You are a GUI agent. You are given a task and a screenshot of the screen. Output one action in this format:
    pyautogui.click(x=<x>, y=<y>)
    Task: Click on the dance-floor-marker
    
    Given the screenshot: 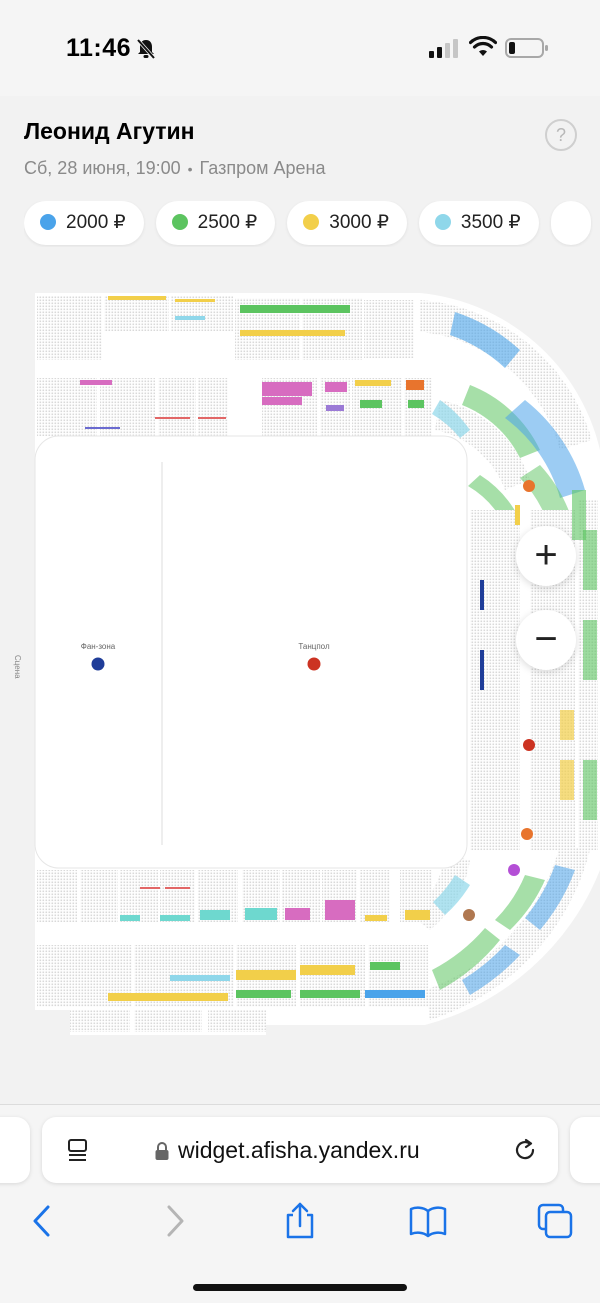 What is the action you would take?
    pyautogui.click(x=314, y=664)
    